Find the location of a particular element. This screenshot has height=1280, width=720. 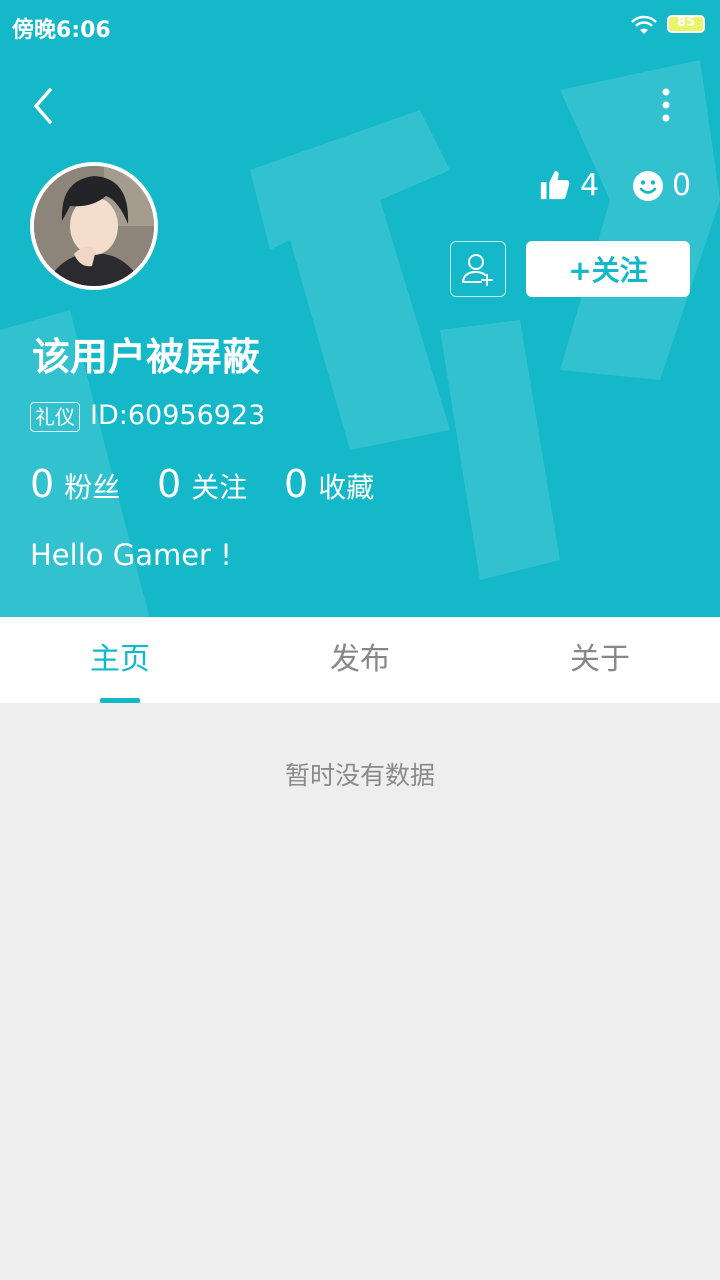

follow-button: +关注 is located at coordinates (608, 269).